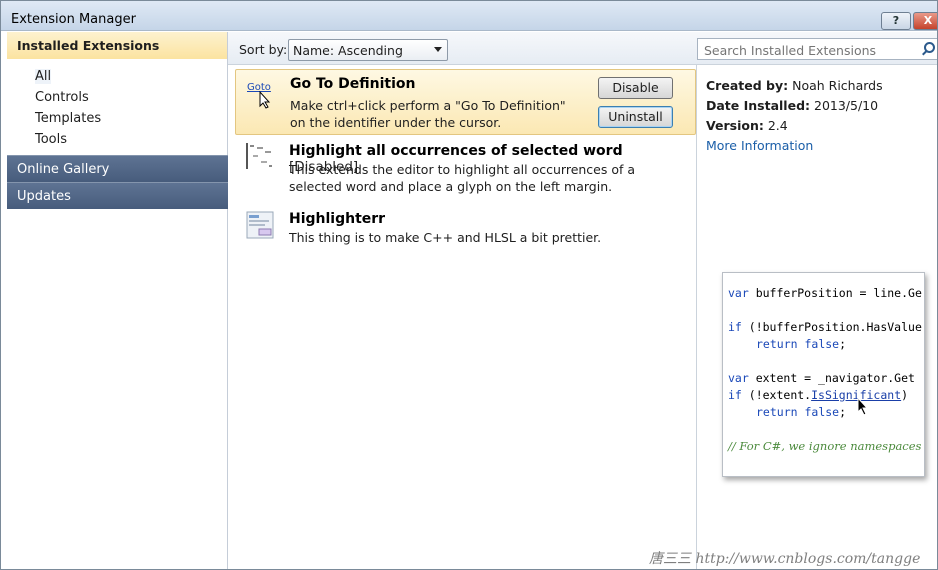  Describe the element at coordinates (117, 195) in the screenshot. I see `sidebar-updates: Updates` at that location.